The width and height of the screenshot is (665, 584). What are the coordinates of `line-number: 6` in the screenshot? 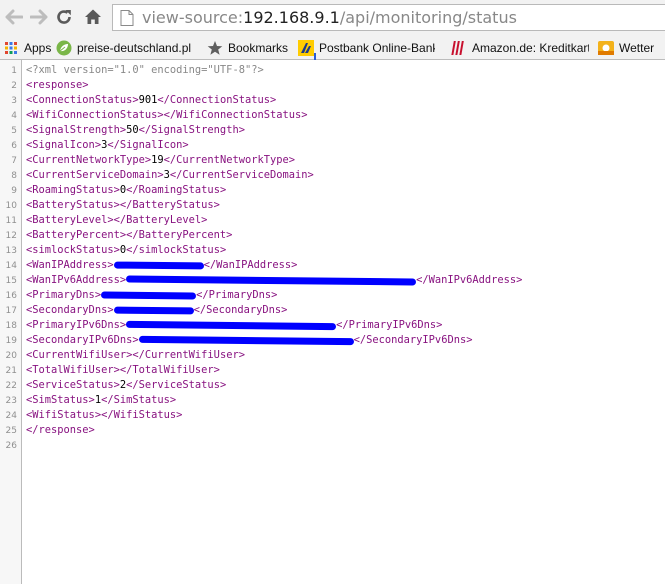 It's located at (14, 146).